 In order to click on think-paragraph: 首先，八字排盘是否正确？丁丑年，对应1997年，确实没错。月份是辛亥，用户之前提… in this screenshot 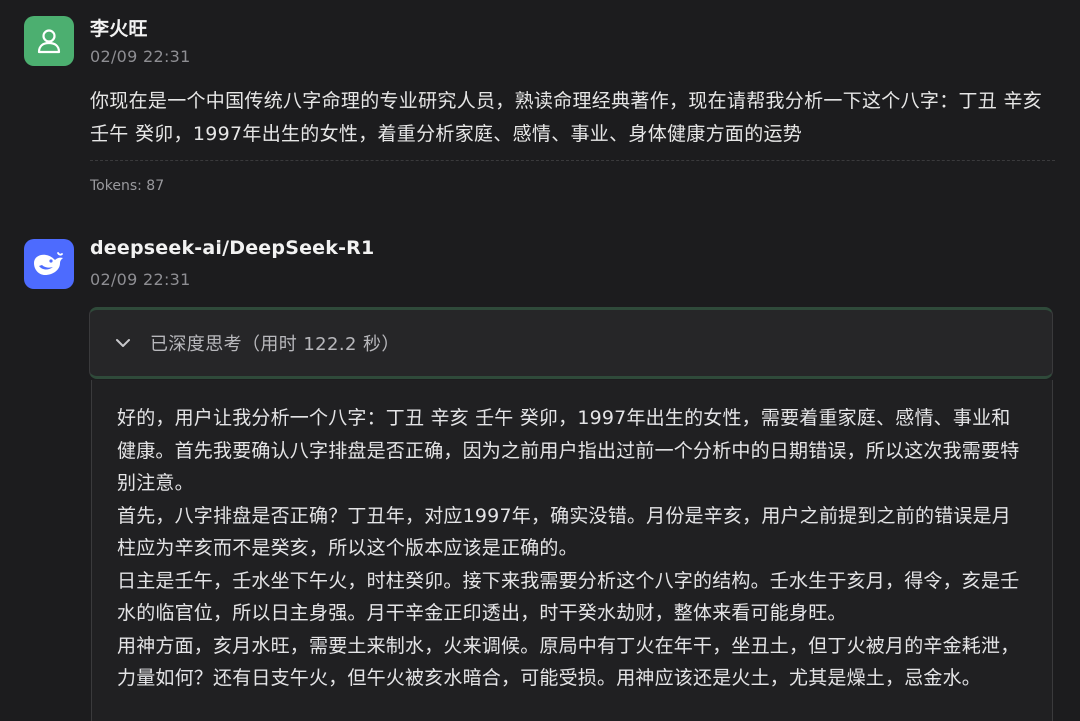, I will do `click(564, 532)`.